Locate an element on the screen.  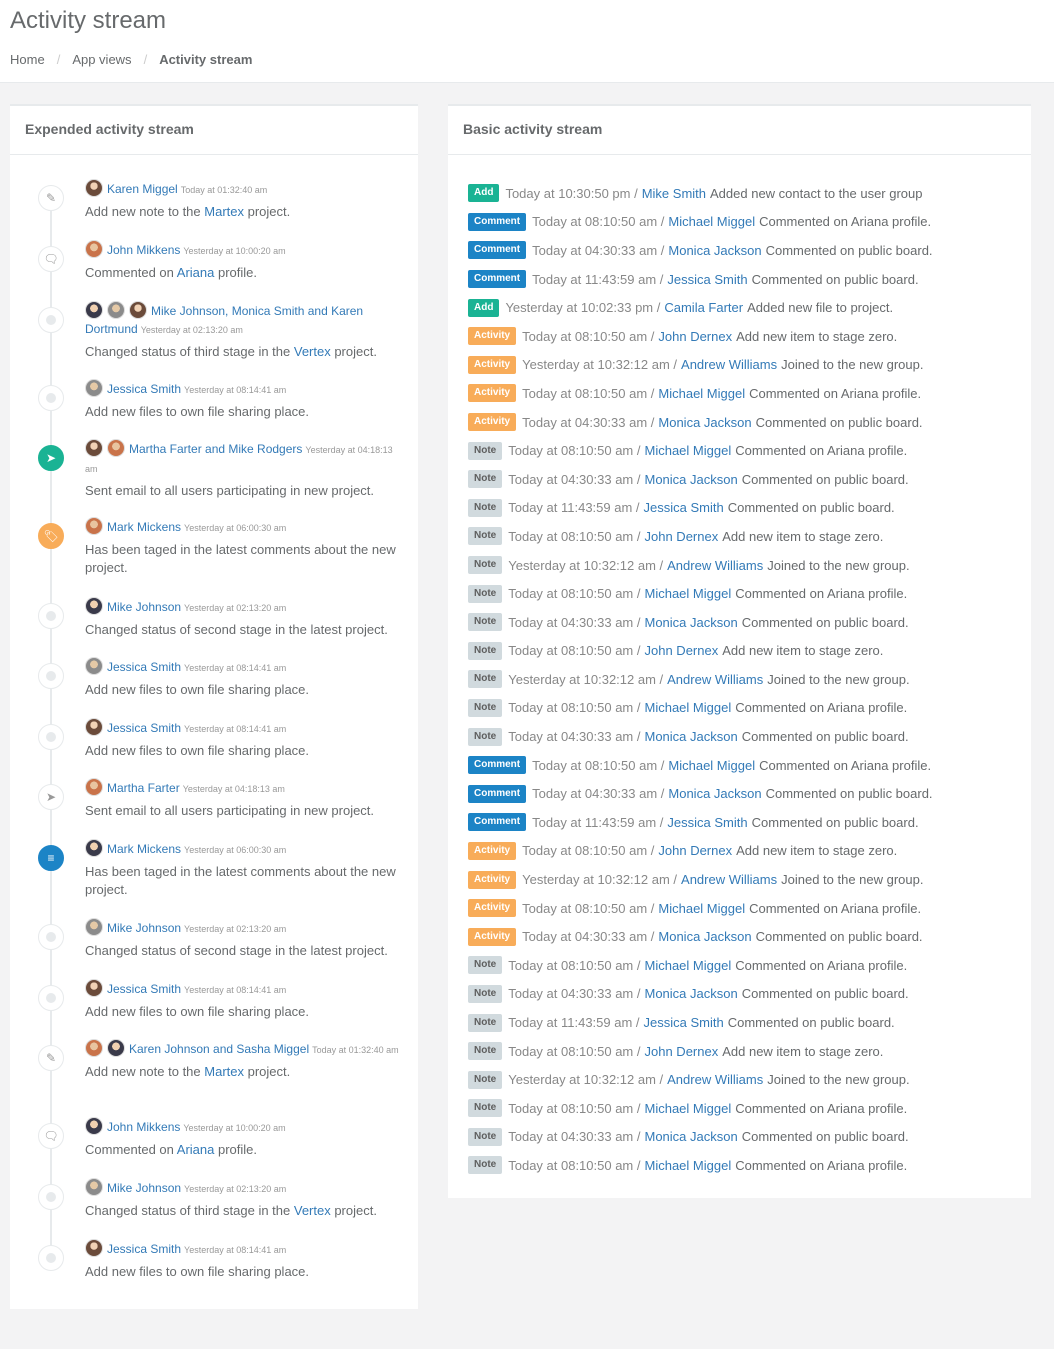
pencil-icon: ✎ is located at coordinates (51, 198).